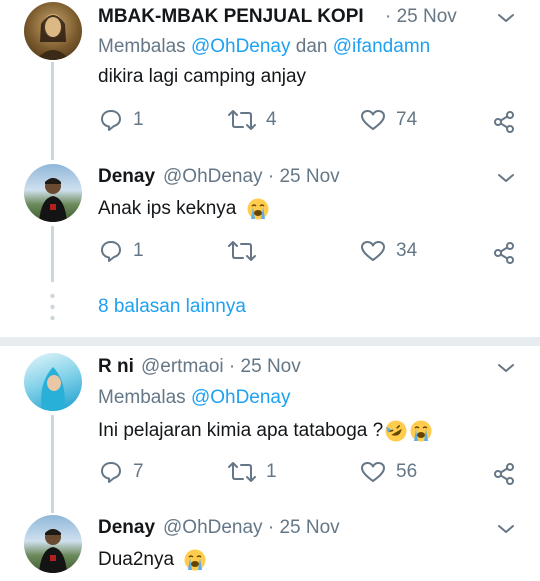 This screenshot has width=540, height=581. I want to click on replying-to: Membalas @OhDenay, so click(194, 398).